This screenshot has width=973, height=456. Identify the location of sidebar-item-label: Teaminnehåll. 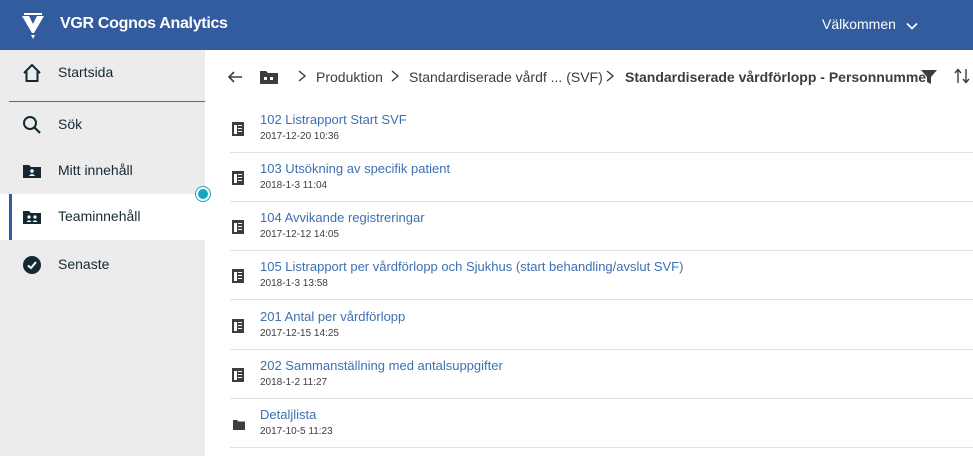
(99, 216).